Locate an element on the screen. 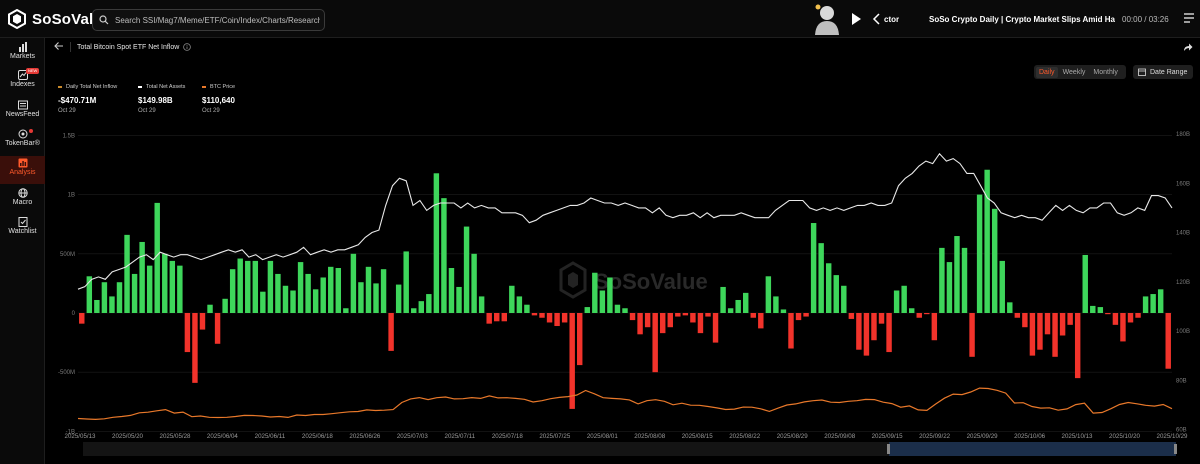  x-axis-tick: 2025/10/20 is located at coordinates (1125, 436).